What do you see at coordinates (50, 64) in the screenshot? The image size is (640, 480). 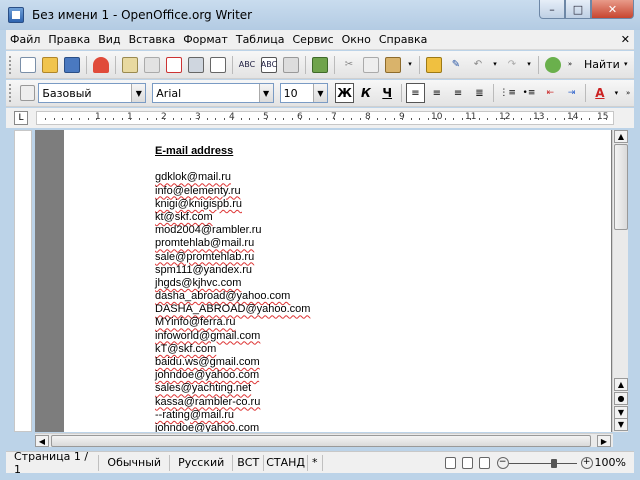 I see `open-folder-icon` at bounding box center [50, 64].